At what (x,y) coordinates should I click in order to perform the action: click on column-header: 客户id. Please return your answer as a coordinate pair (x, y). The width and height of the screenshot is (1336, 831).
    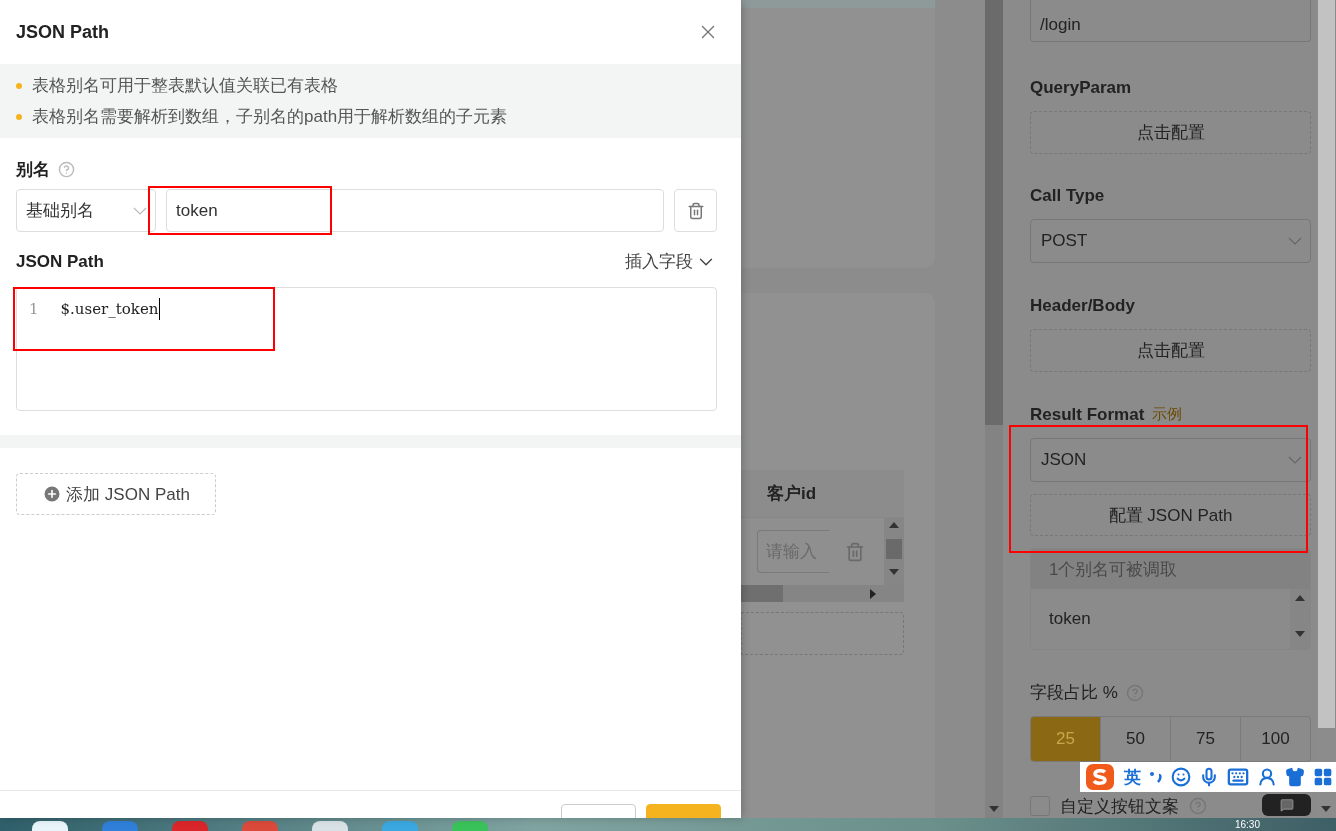
    Looking at the image, I should click on (792, 494).